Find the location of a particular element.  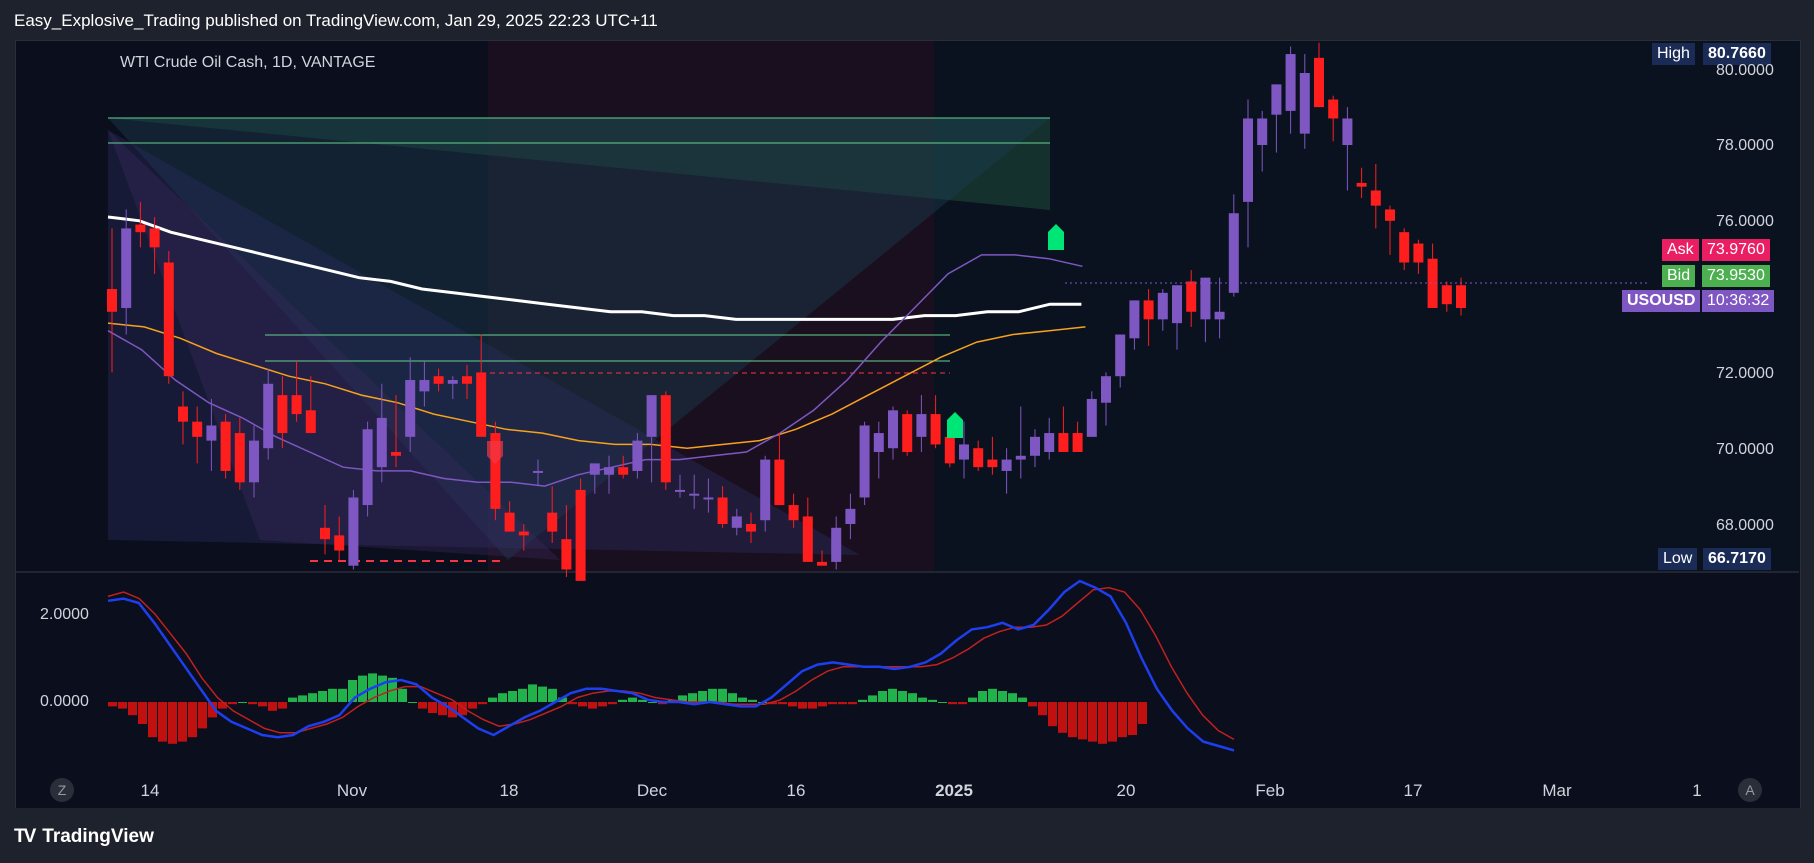

low-value-tag: 66.7170 is located at coordinates (1737, 559).